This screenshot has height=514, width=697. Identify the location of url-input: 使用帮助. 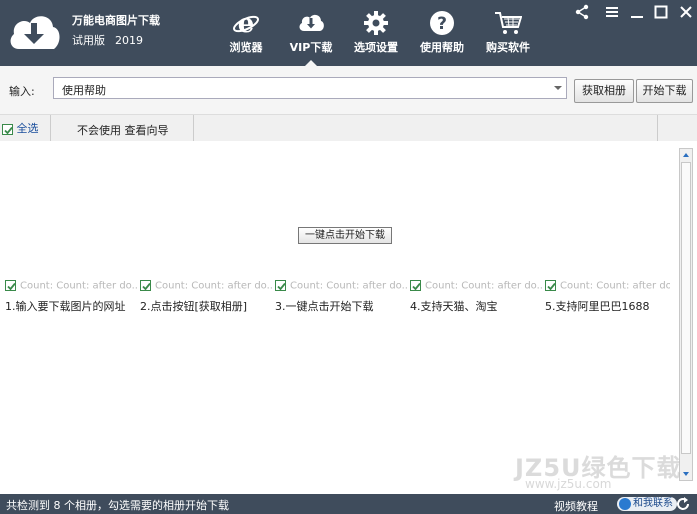
(310, 88).